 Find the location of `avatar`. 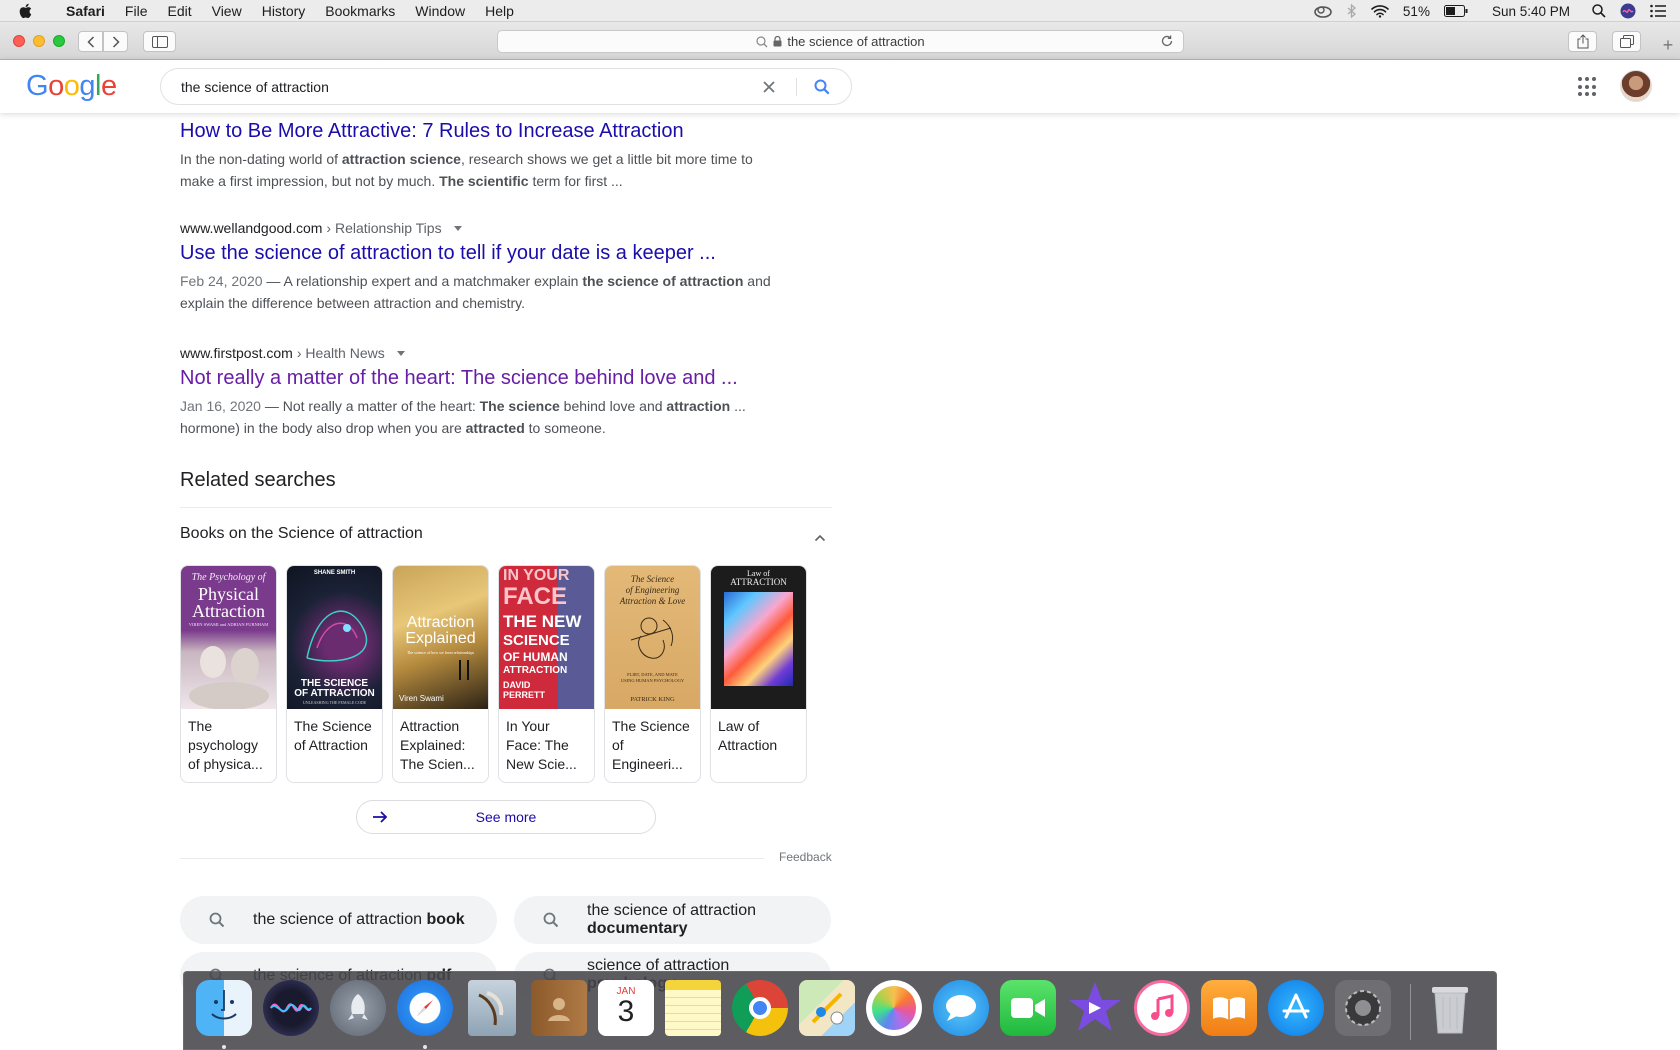

avatar is located at coordinates (1636, 86).